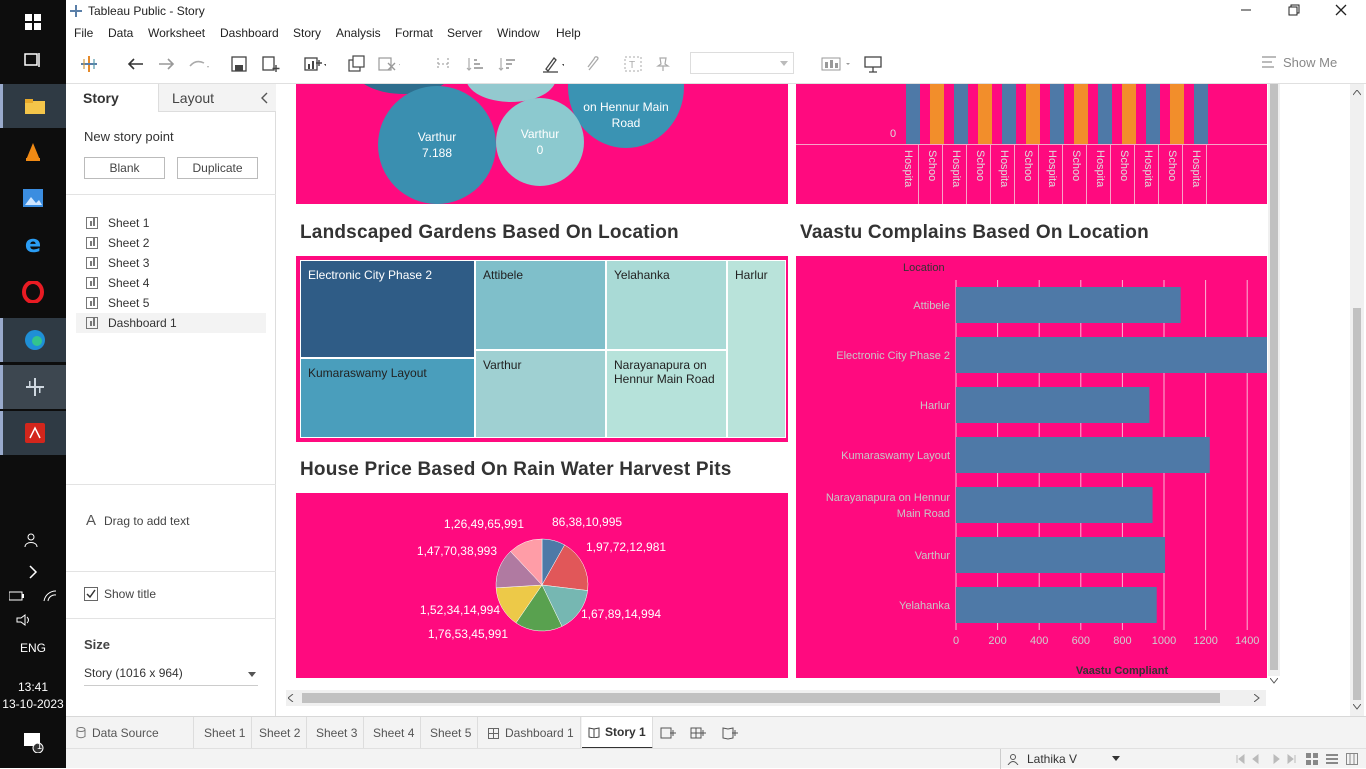 Image resolution: width=1366 pixels, height=769 pixels. What do you see at coordinates (137, 520) in the screenshot?
I see `drag-add-text: A Drag to add text` at bounding box center [137, 520].